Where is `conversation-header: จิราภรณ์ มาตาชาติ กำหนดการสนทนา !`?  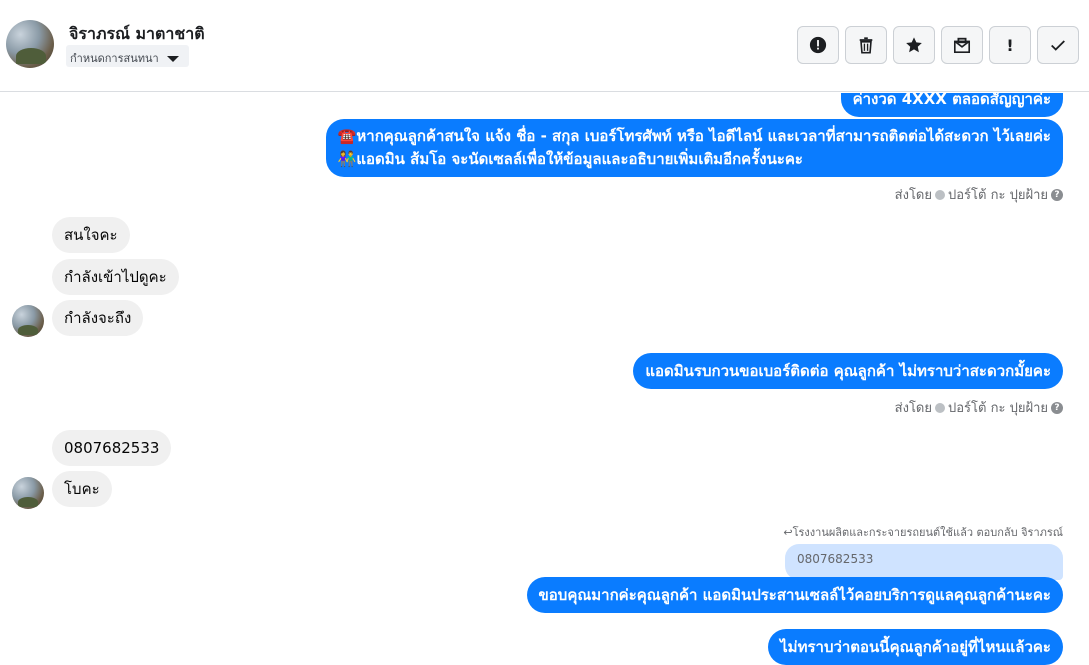 conversation-header: จิราภรณ์ มาตาชาติ กำหนดการสนทนา ! is located at coordinates (544, 46).